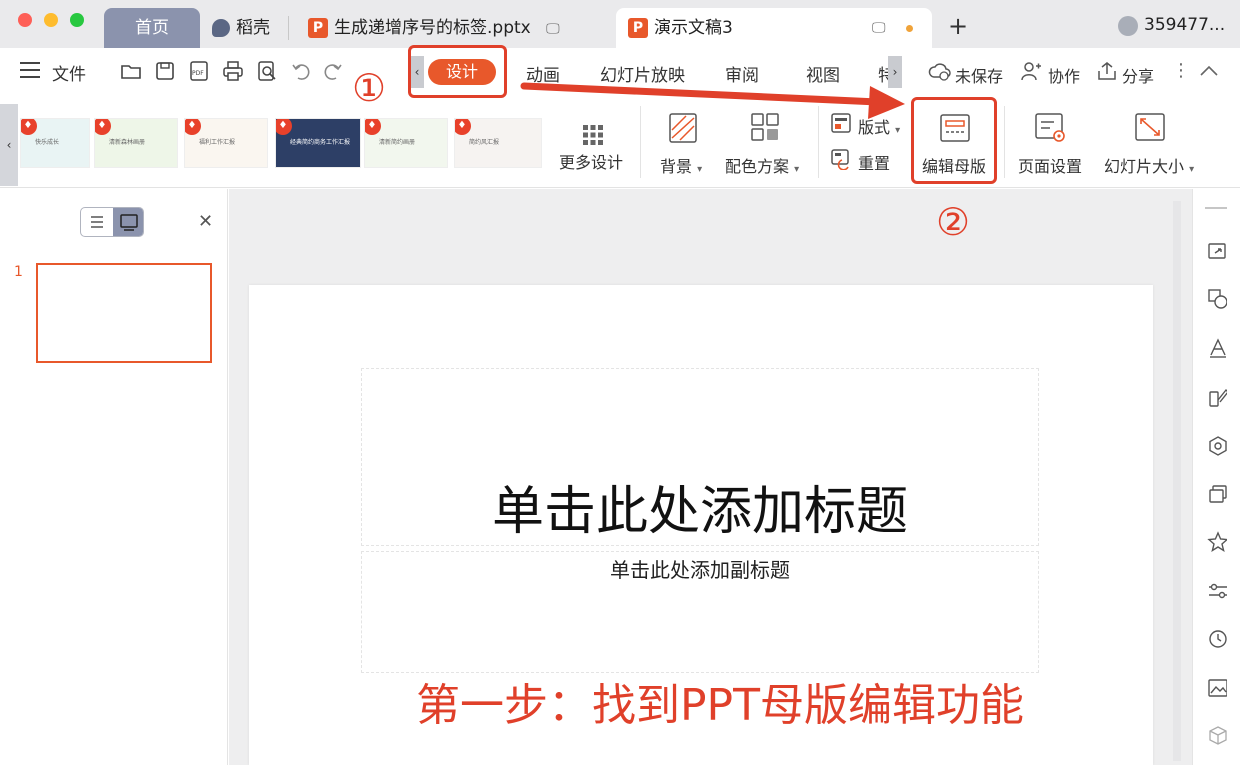 Image resolution: width=1240 pixels, height=765 pixels. What do you see at coordinates (205, 221) in the screenshot?
I see `close-panel-icon: ✕` at bounding box center [205, 221].